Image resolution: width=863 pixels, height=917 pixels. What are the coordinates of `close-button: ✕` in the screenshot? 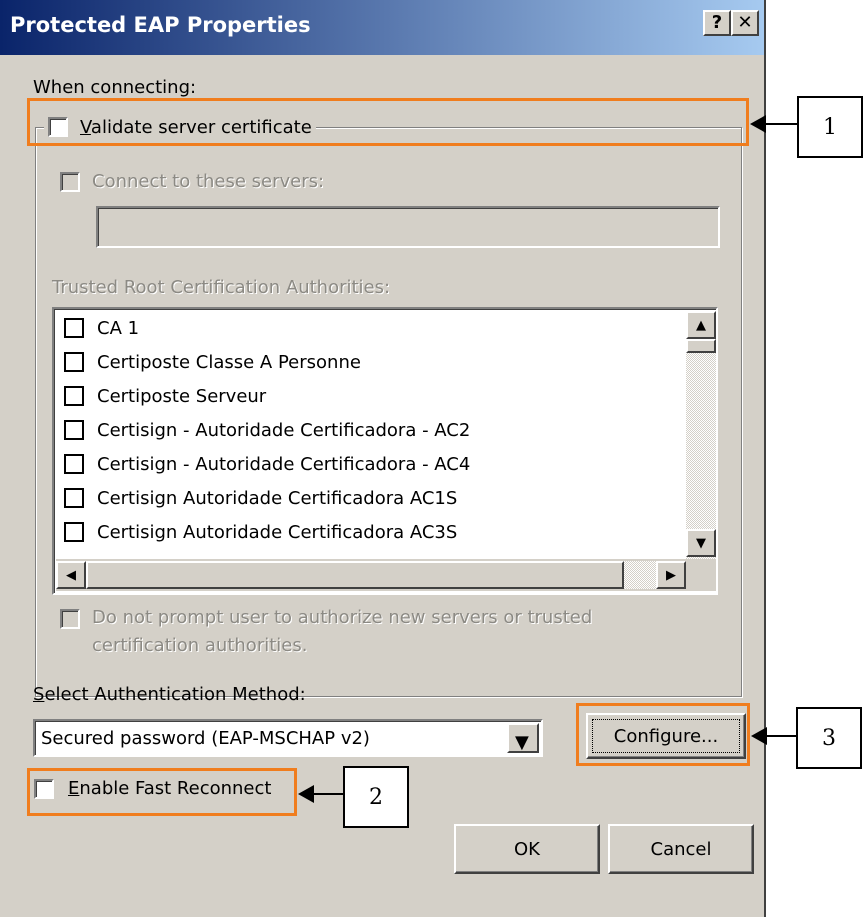 It's located at (745, 23).